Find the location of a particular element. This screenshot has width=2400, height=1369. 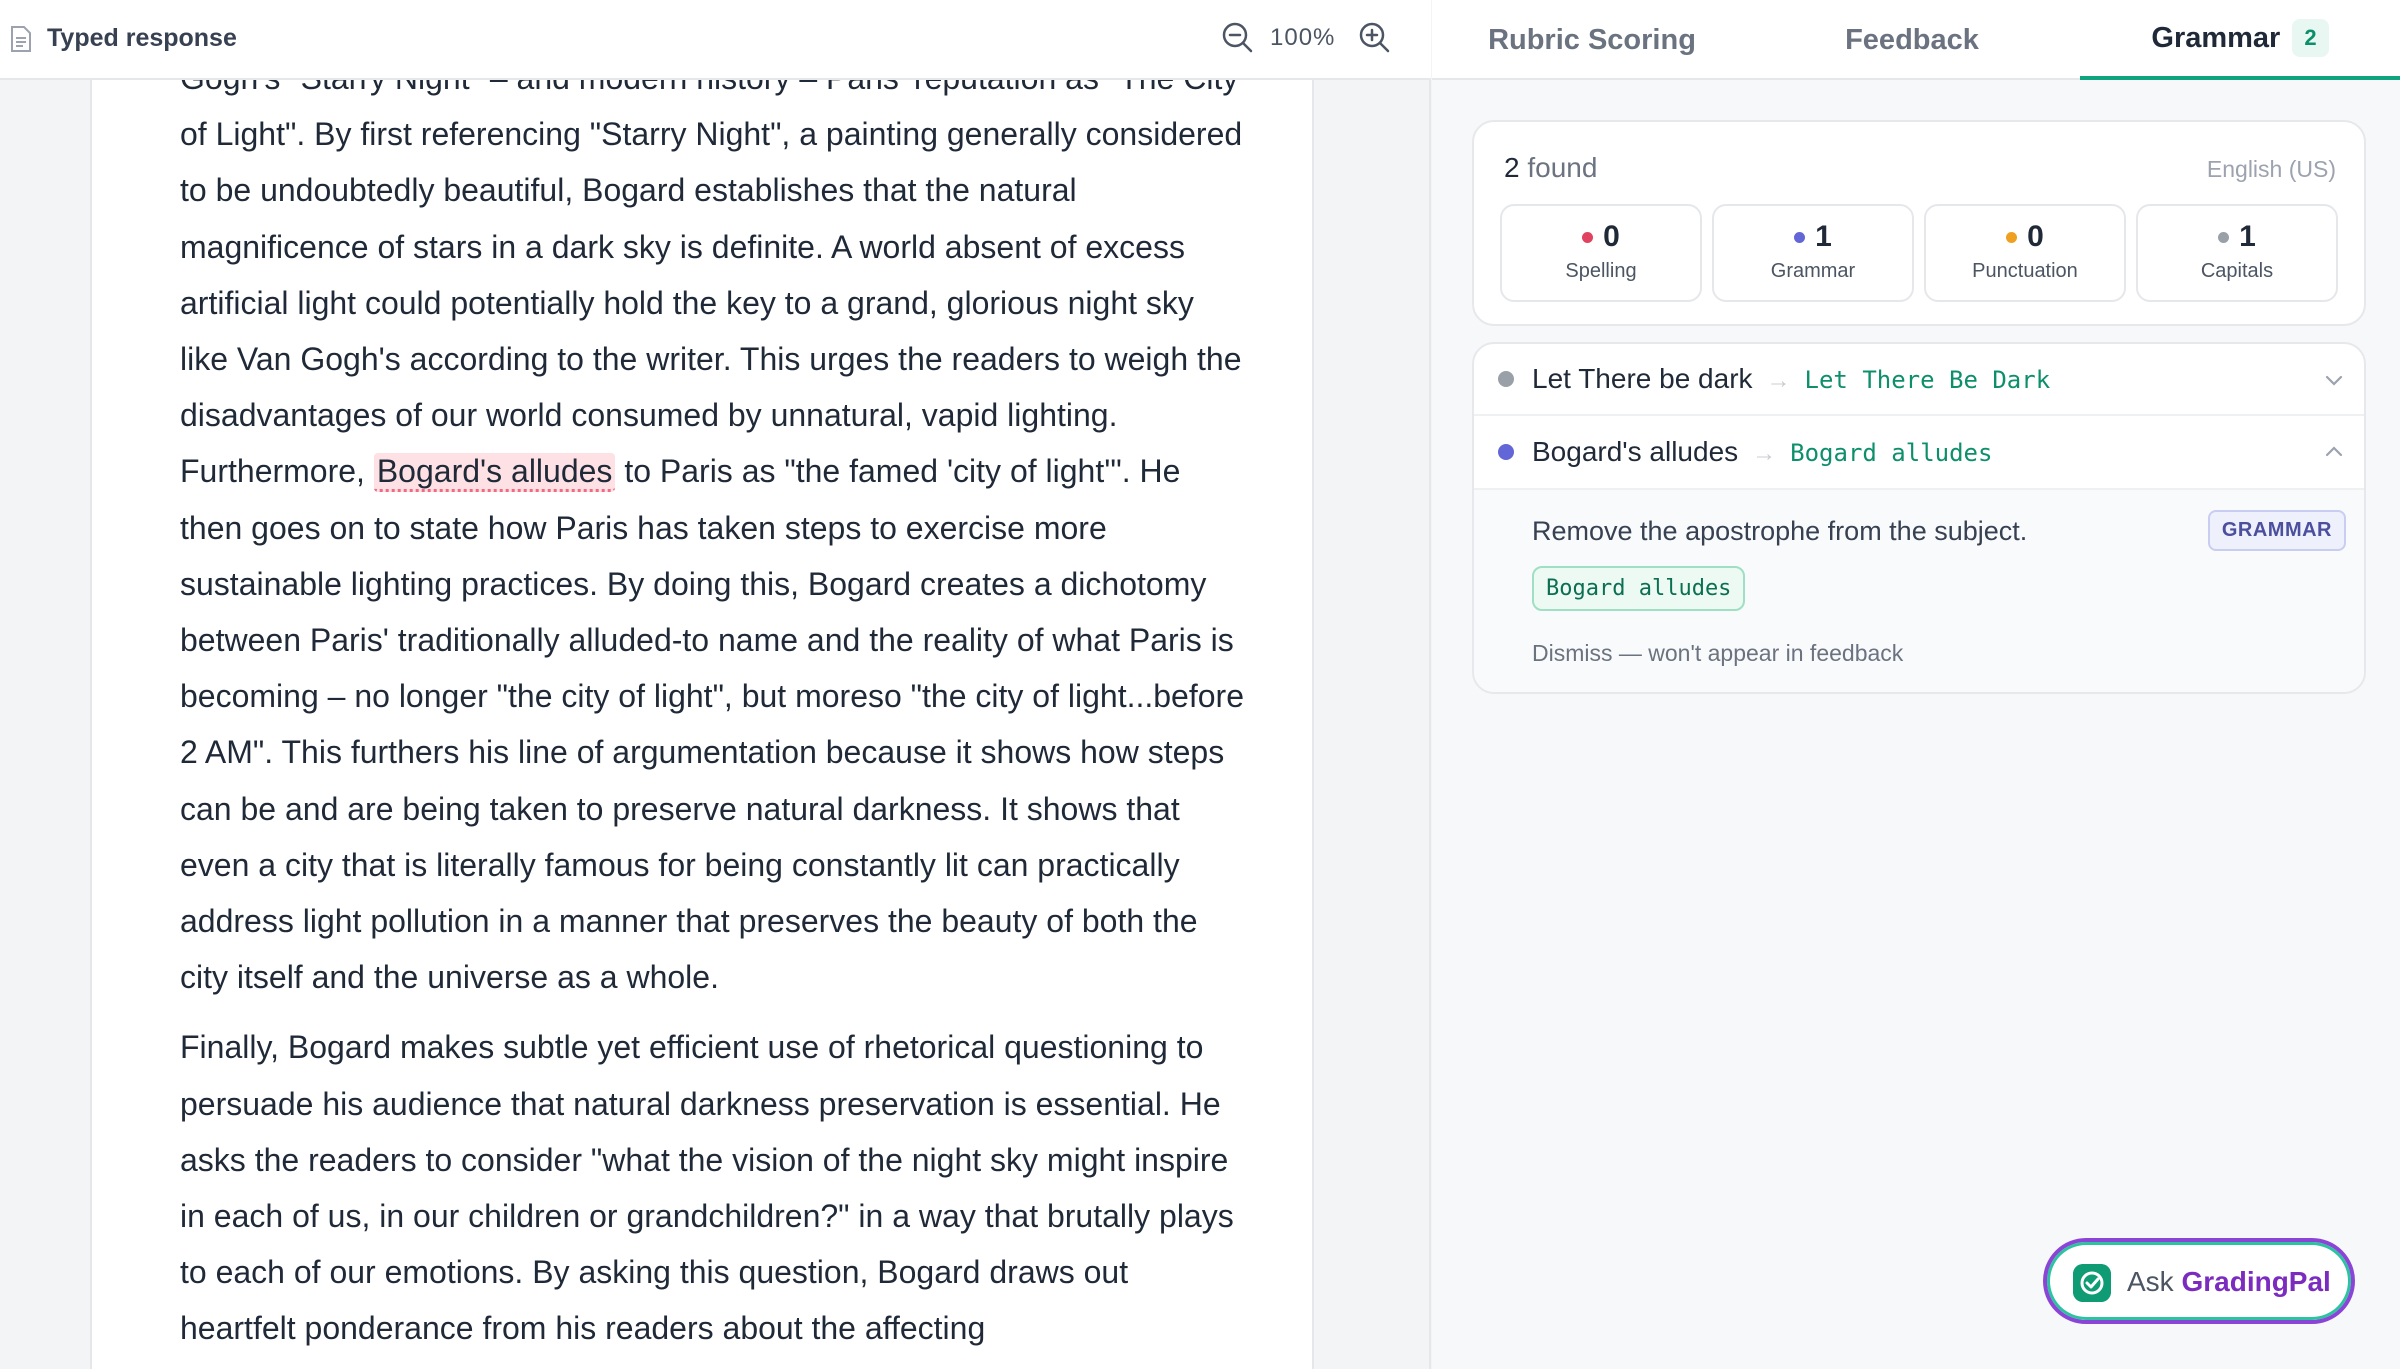

issue-original: Let There be dark is located at coordinates (1642, 378).